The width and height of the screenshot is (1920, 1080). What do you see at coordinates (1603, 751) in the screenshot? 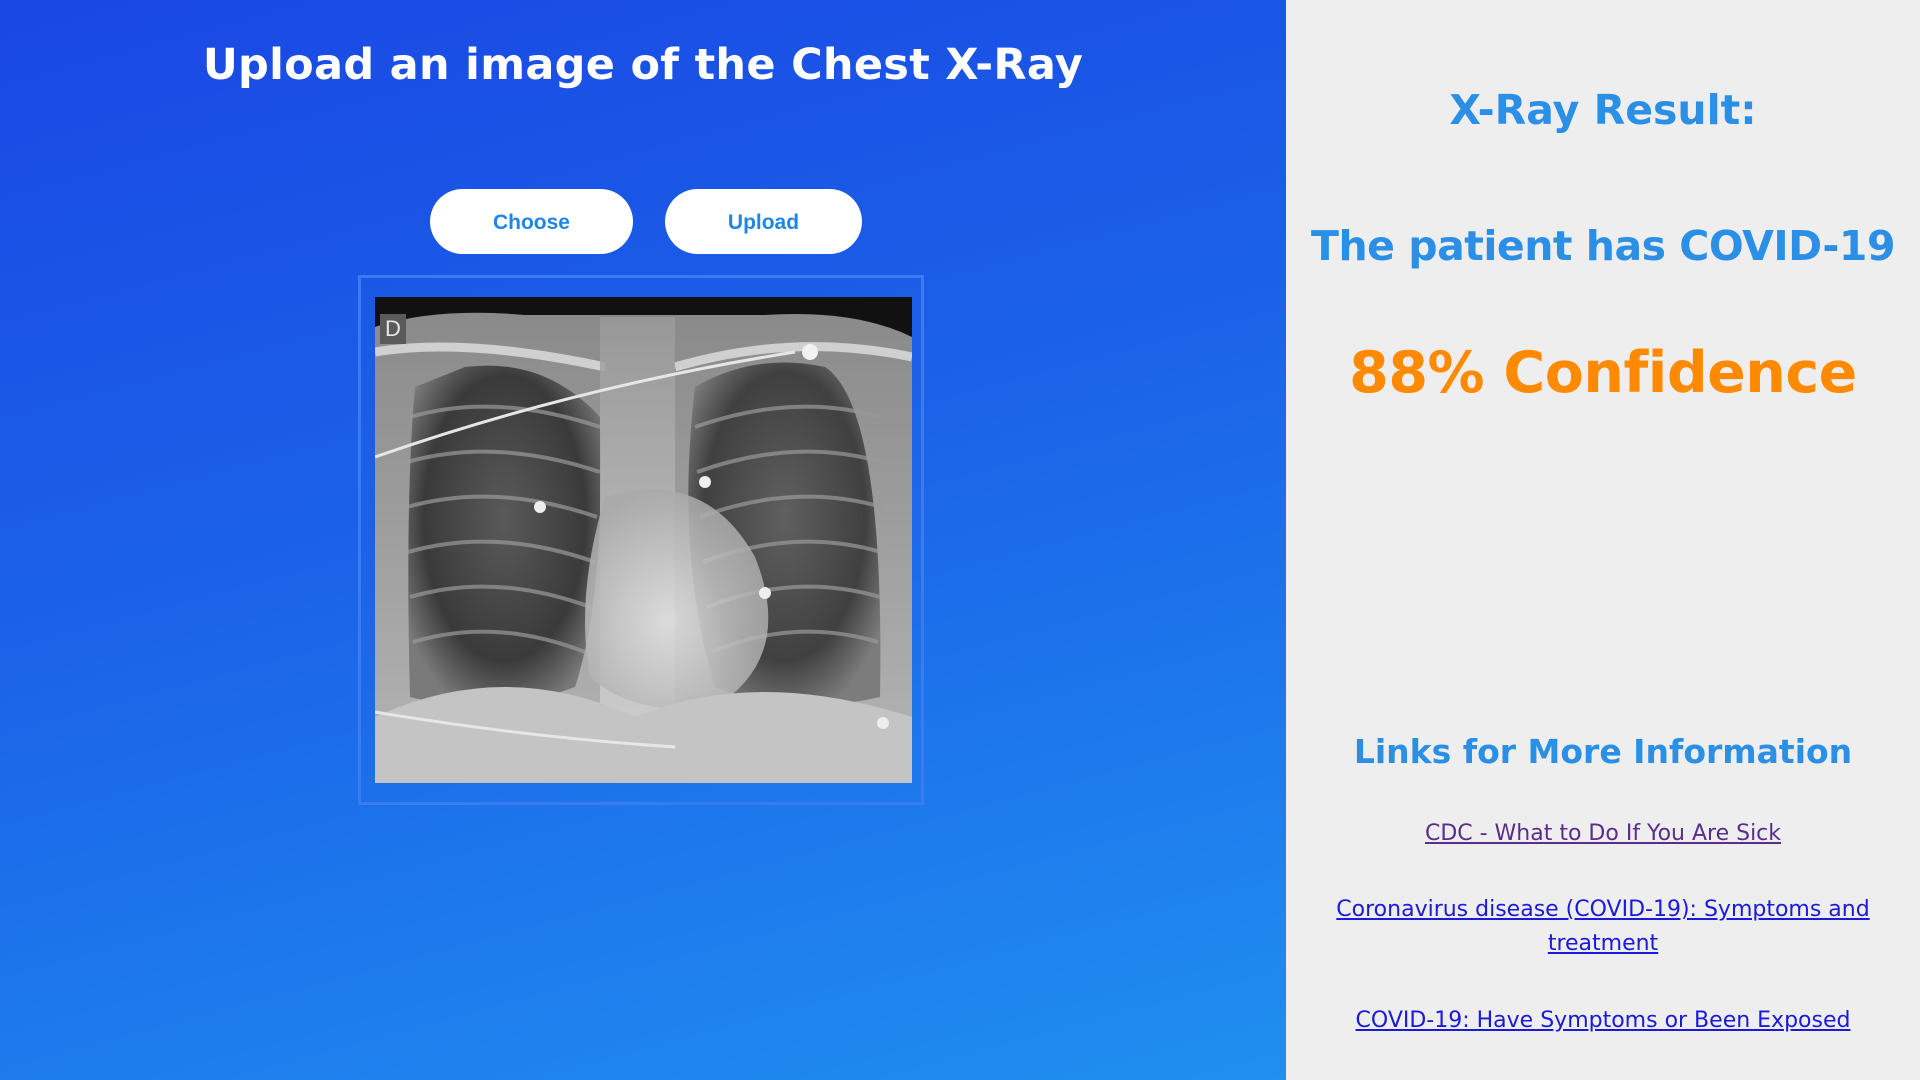
I see `links-heading: Links for More Information` at bounding box center [1603, 751].